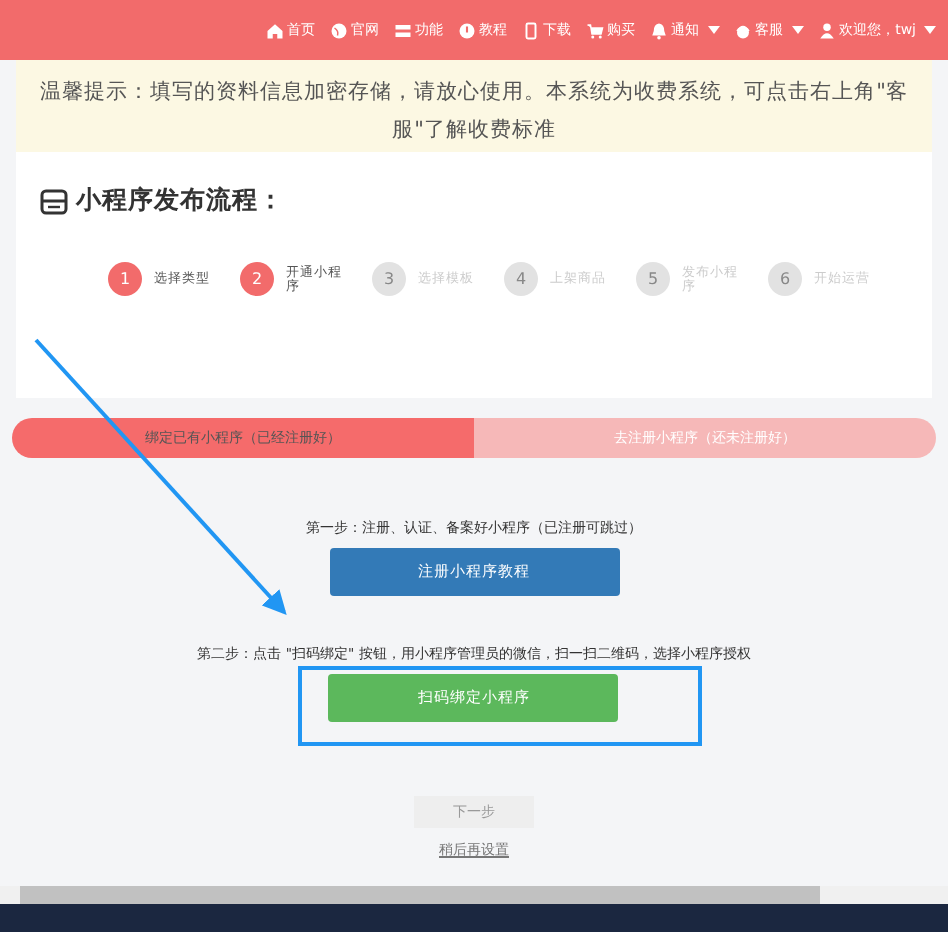  What do you see at coordinates (658, 30) in the screenshot?
I see `bell-icon` at bounding box center [658, 30].